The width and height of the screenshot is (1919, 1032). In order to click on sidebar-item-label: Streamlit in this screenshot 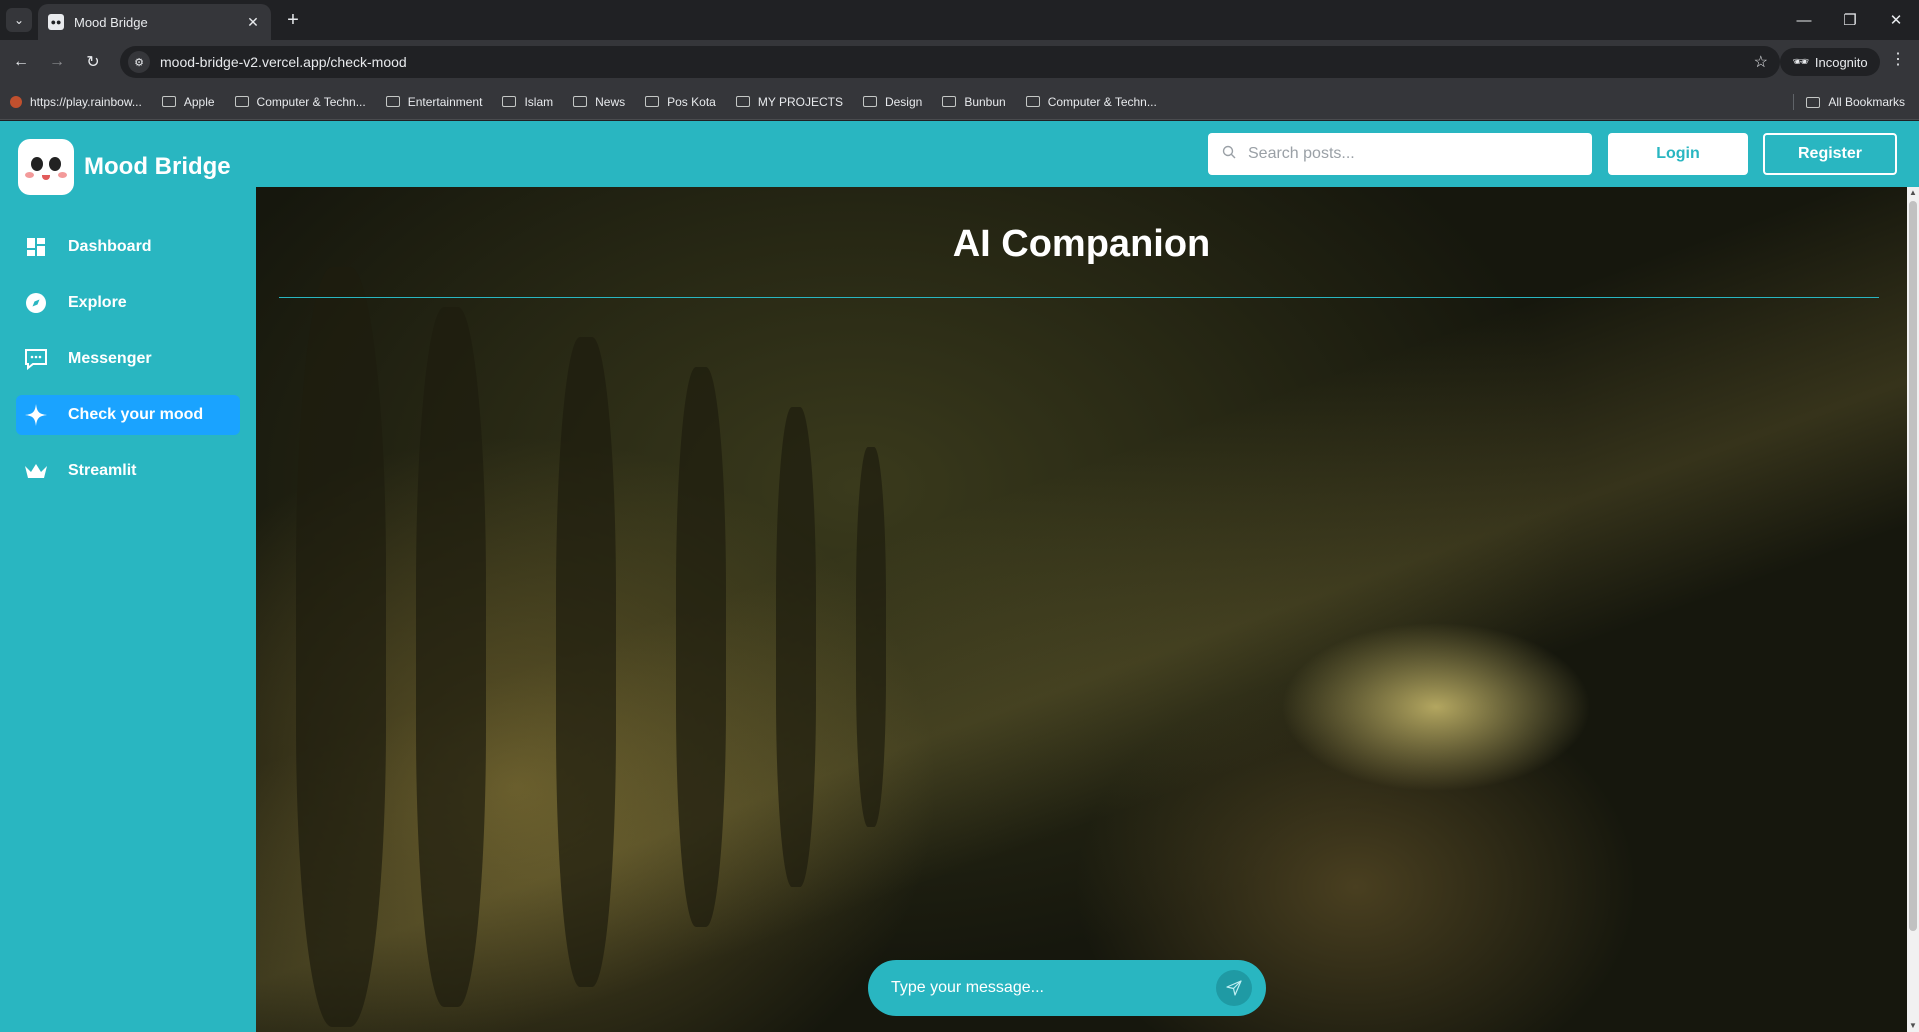, I will do `click(102, 470)`.